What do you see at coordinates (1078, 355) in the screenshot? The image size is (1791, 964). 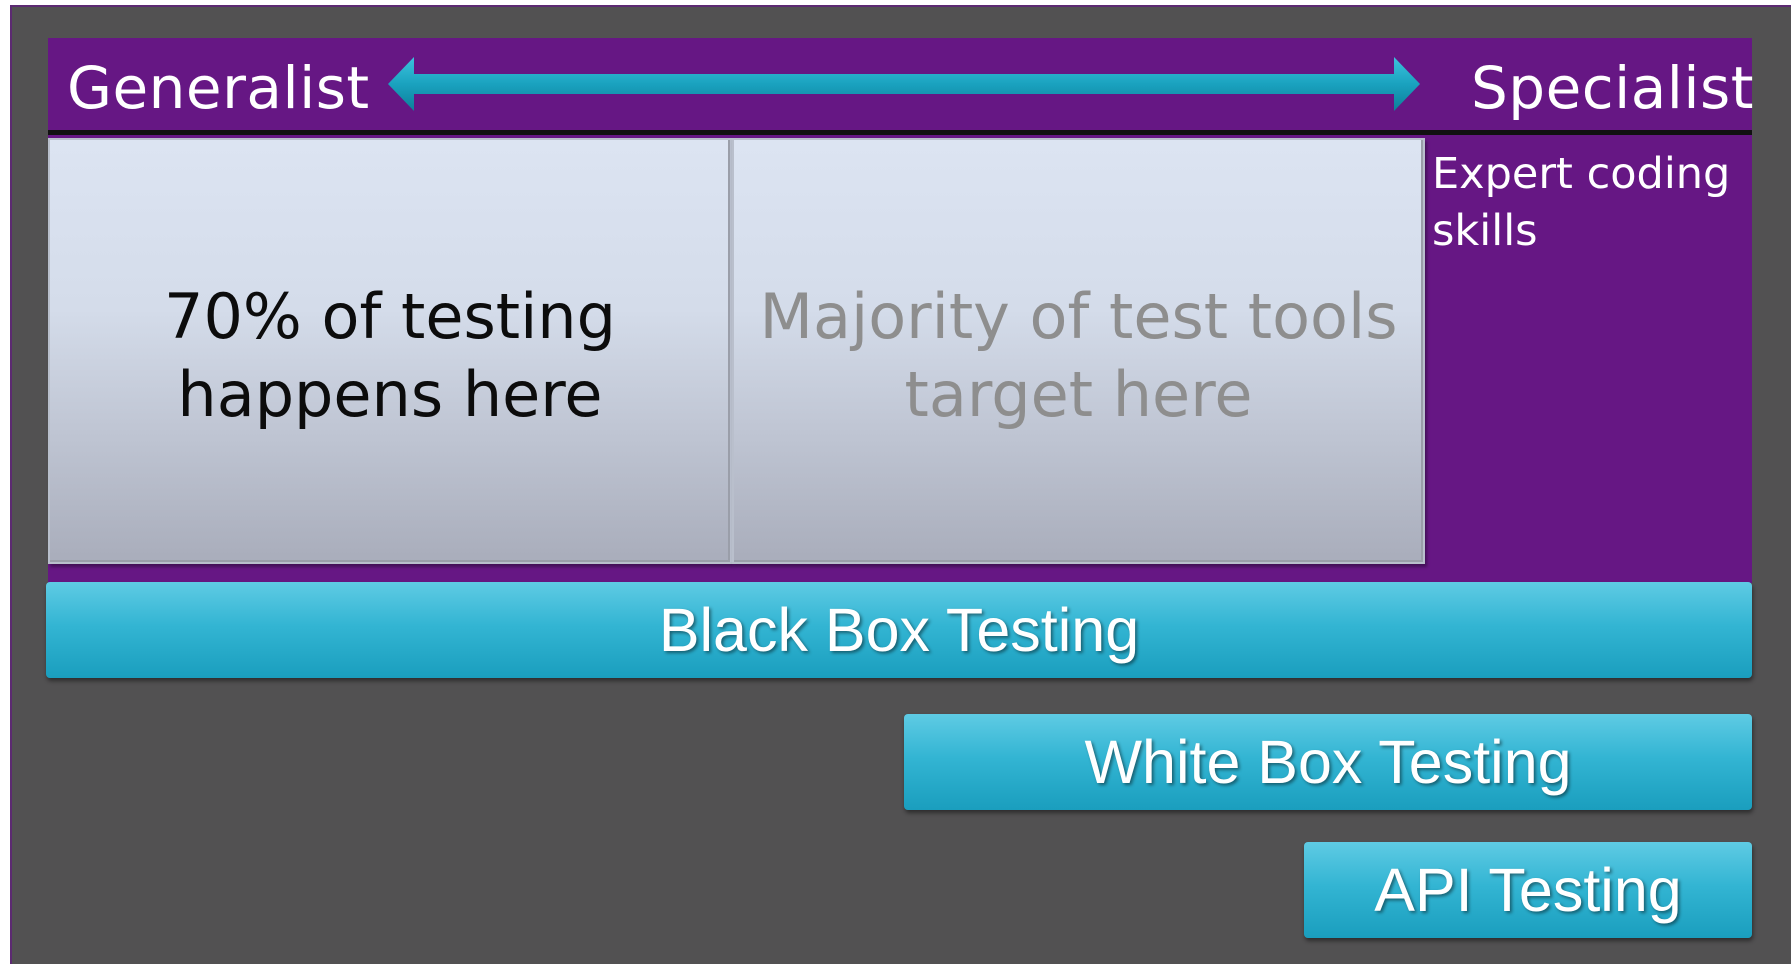 I see `box-text: Majority of test tools target here` at bounding box center [1078, 355].